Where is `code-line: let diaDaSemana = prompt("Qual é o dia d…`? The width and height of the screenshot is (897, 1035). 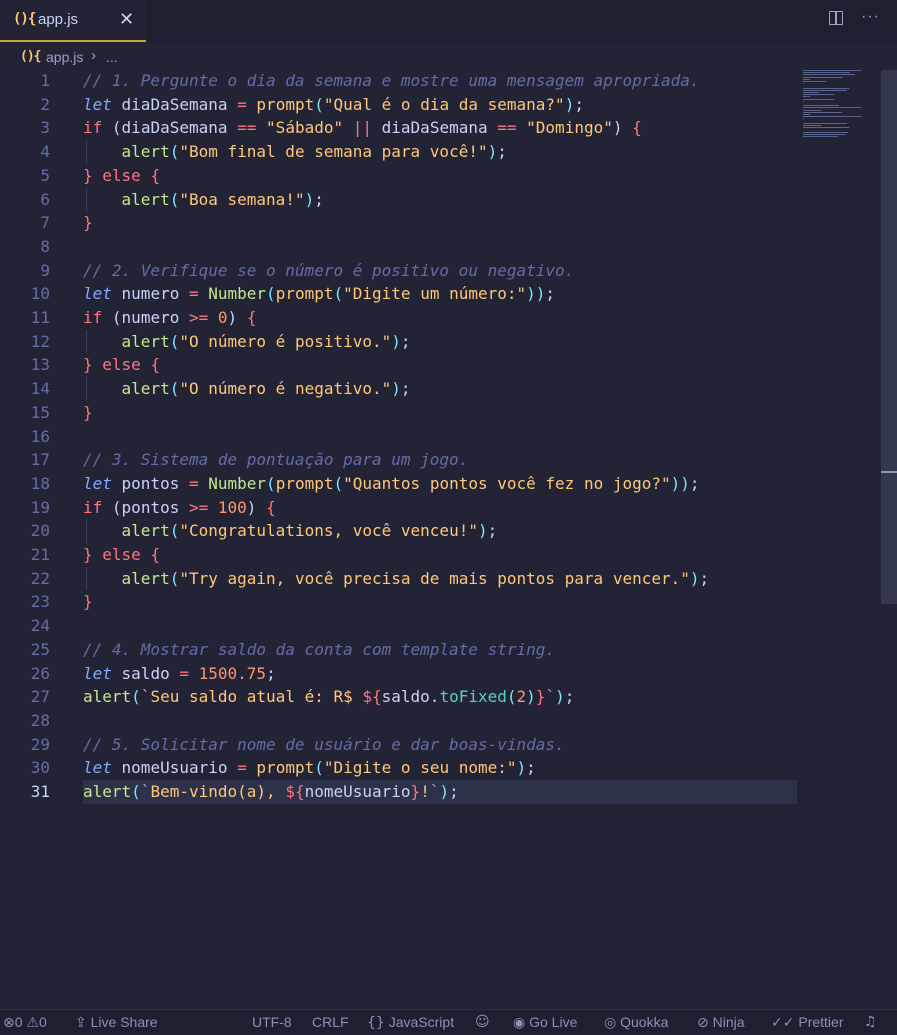 code-line: let diaDaSemana = prompt("Qual é o dia d… is located at coordinates (400, 105).